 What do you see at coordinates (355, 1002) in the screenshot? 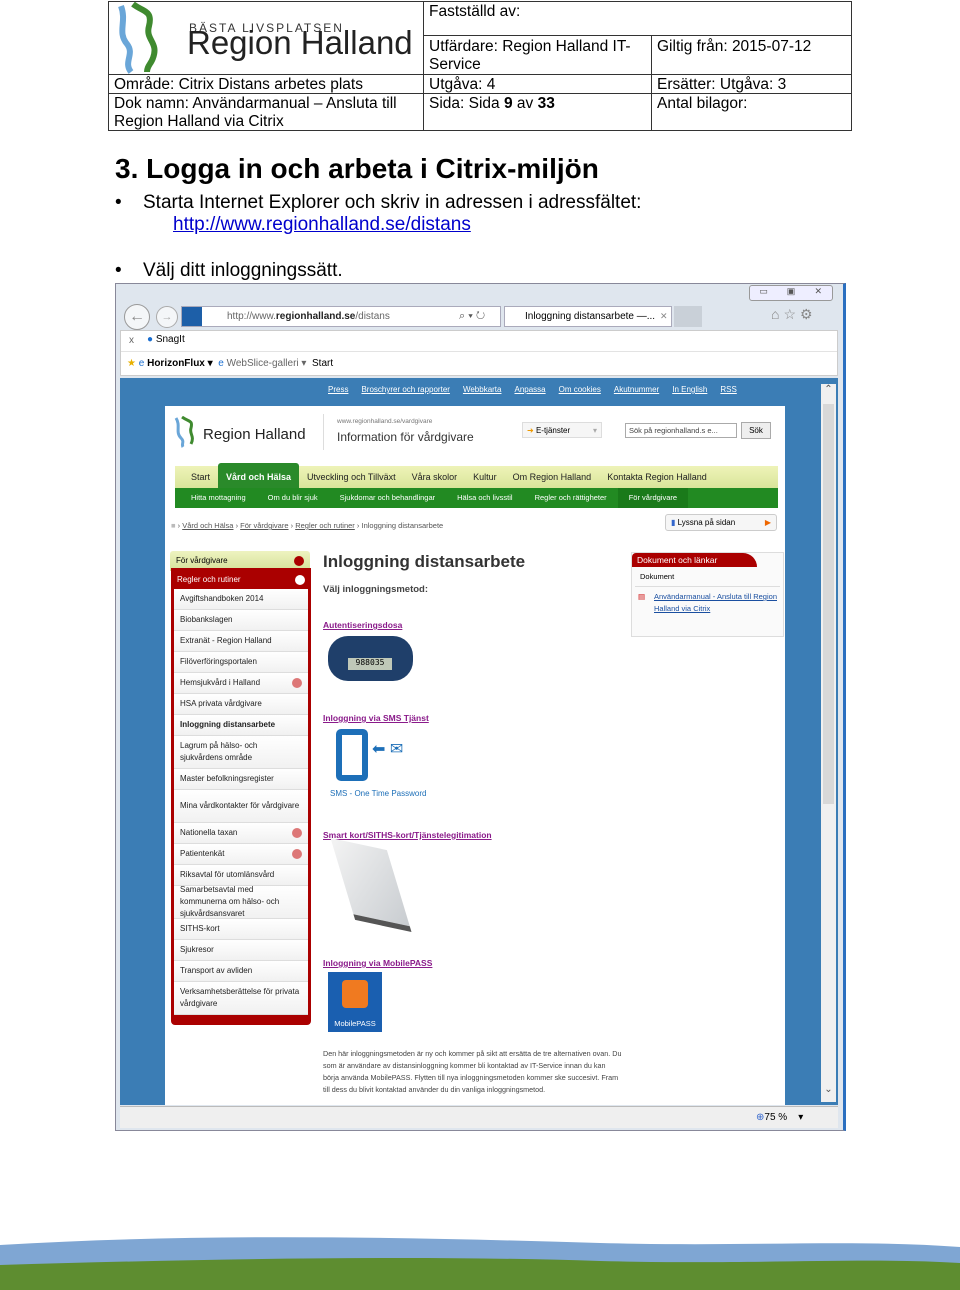
I see `mobilepass-icon: MobilePASS` at bounding box center [355, 1002].